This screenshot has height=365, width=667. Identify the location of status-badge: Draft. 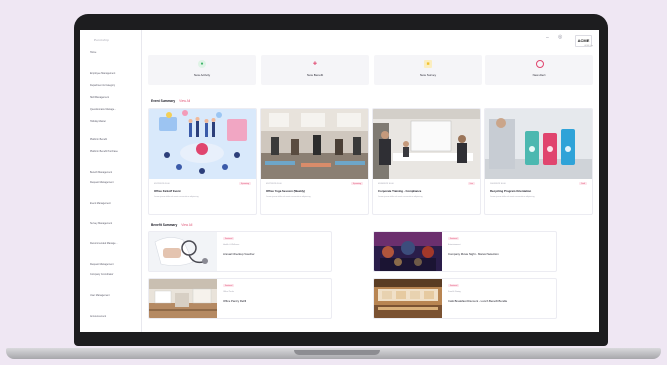
(583, 183).